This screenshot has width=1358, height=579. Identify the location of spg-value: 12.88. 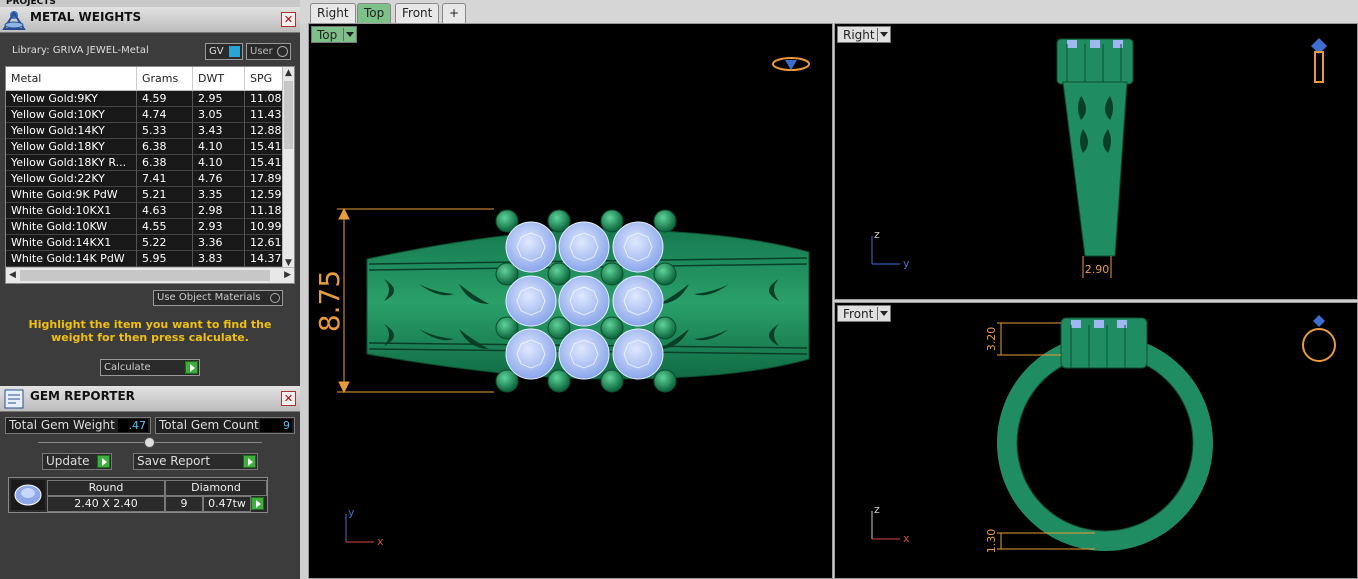
(264, 131).